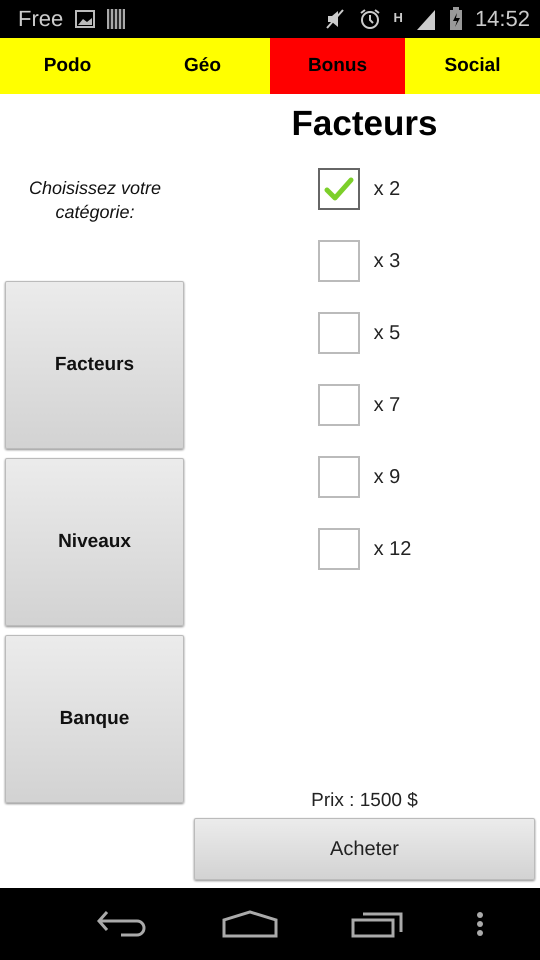 The image size is (540, 960). I want to click on option-label: x 5, so click(387, 333).